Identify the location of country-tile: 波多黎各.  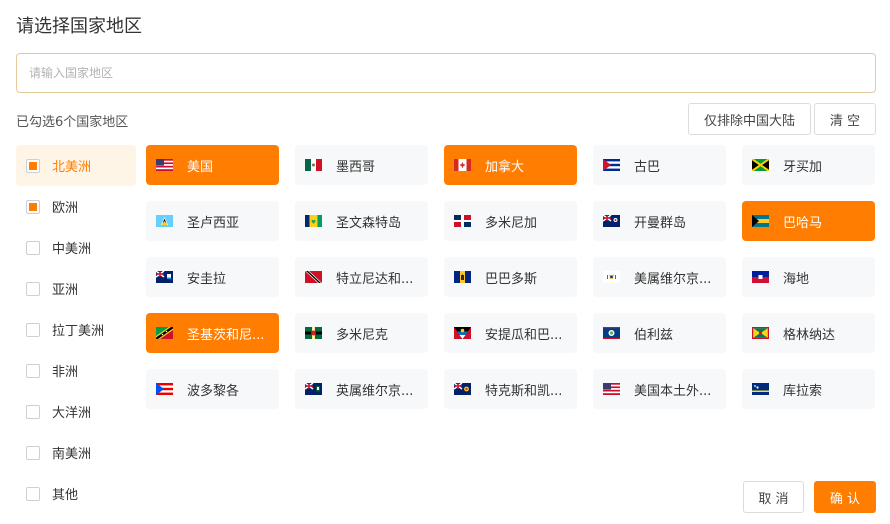
(212, 389).